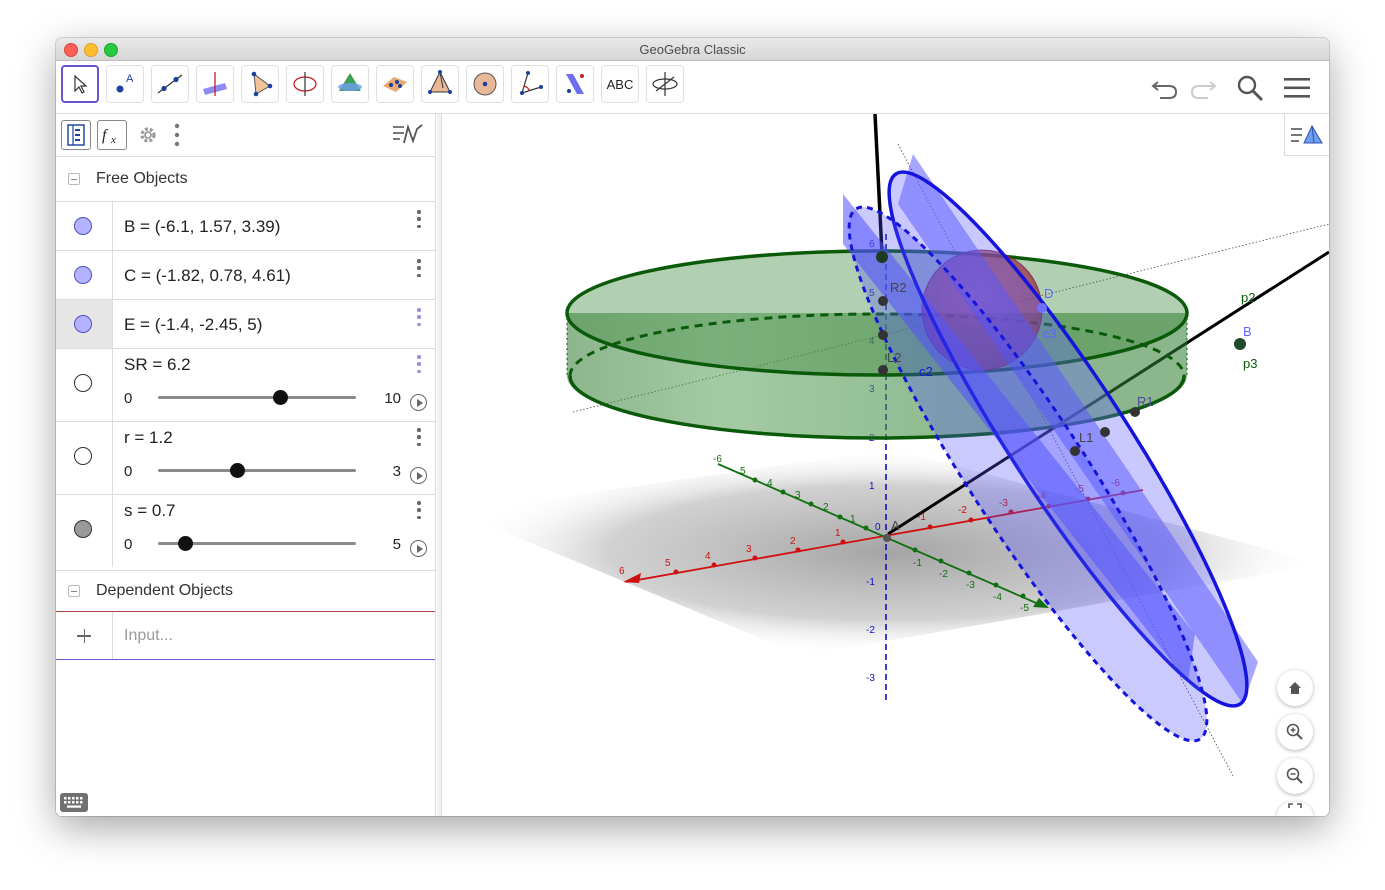  What do you see at coordinates (74, 802) in the screenshot?
I see `keyboard-button` at bounding box center [74, 802].